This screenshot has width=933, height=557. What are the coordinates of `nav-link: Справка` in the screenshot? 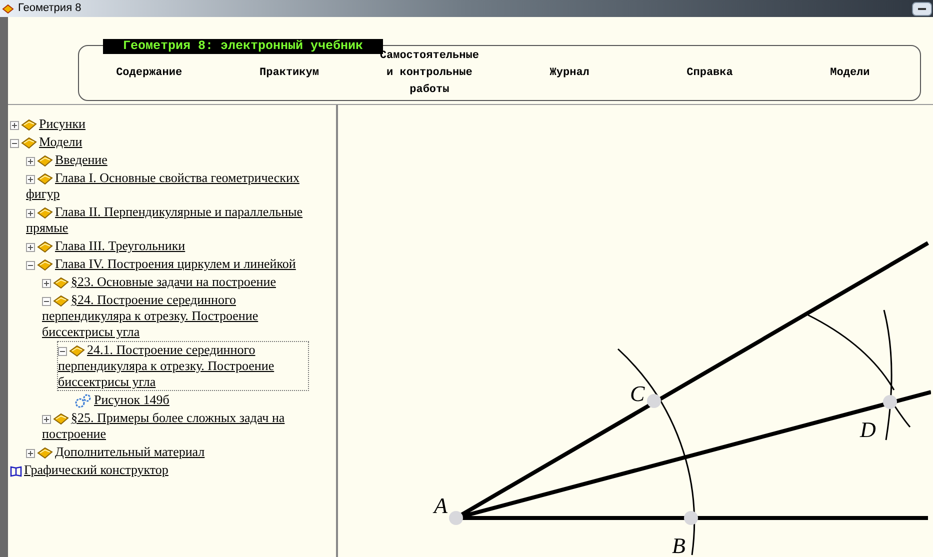 It's located at (710, 73).